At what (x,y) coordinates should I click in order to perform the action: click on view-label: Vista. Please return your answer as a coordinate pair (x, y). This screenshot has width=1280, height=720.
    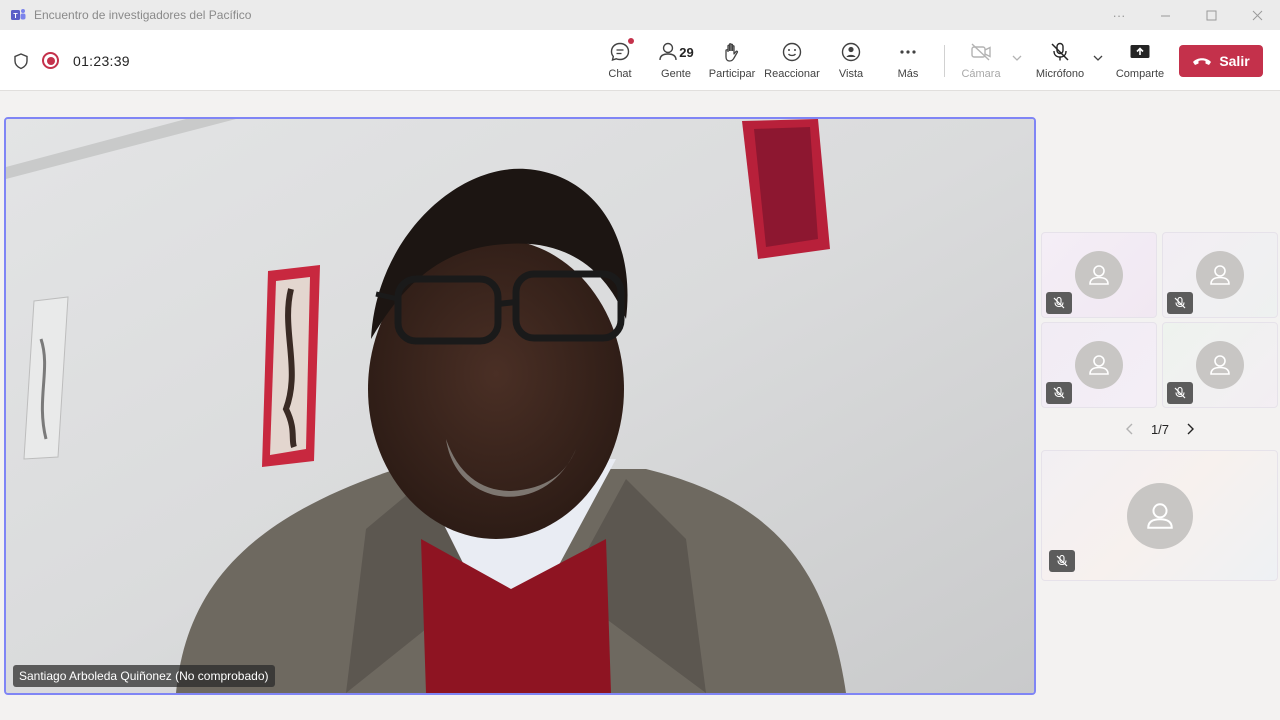
    Looking at the image, I should click on (851, 74).